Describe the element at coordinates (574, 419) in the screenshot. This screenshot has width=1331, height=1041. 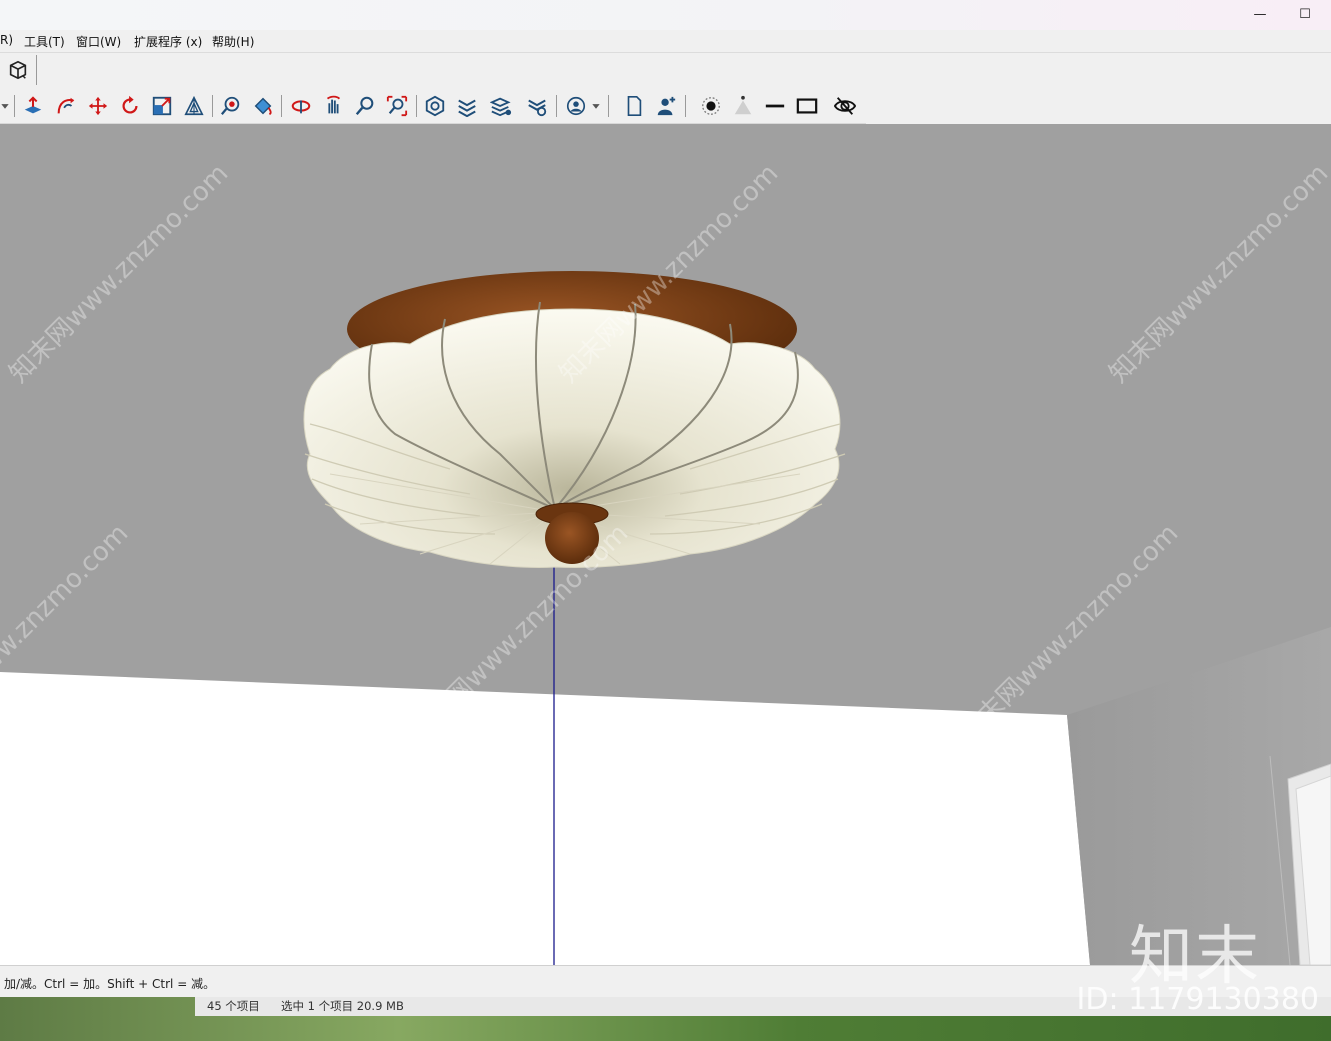
I see `ceiling-lamp-model` at that location.